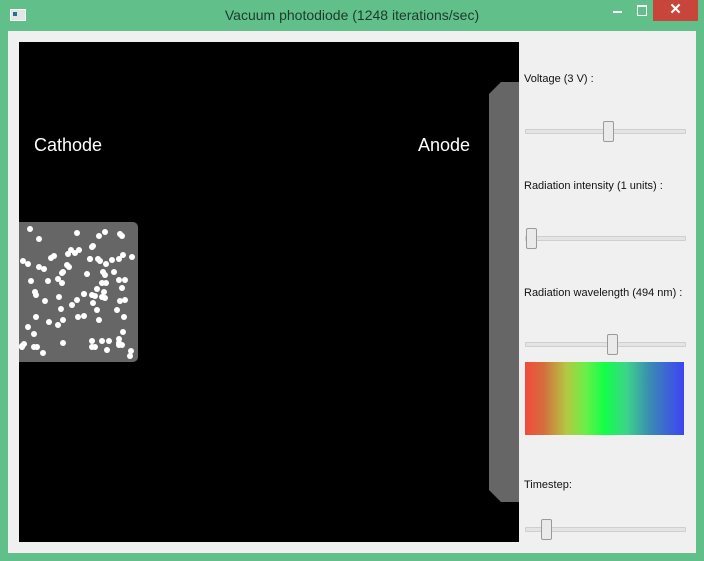 Image resolution: width=704 pixels, height=561 pixels. What do you see at coordinates (548, 485) in the screenshot?
I see `timestep-label: Timestep:` at bounding box center [548, 485].